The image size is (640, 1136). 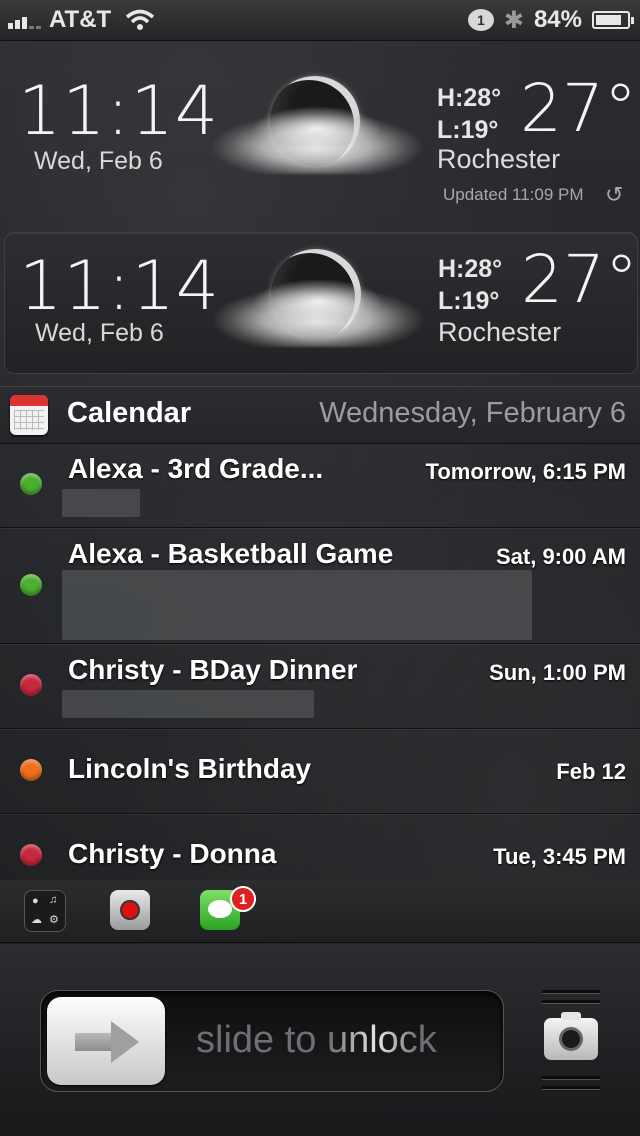 I want to click on battery-icon, so click(x=613, y=20).